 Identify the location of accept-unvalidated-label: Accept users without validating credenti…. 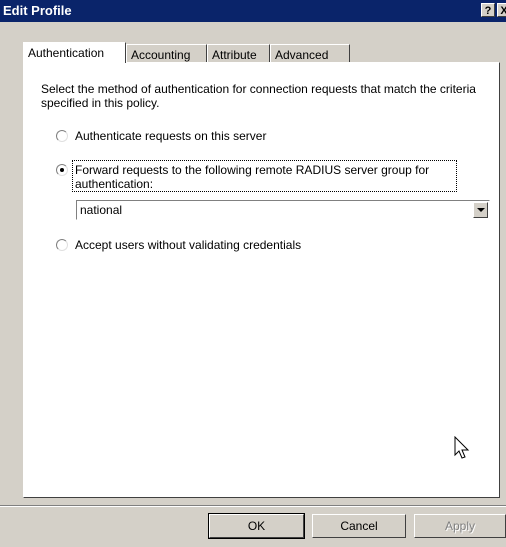
(188, 245).